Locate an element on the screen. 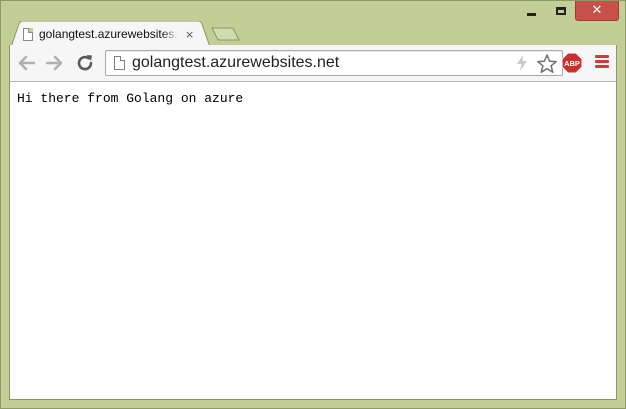 The image size is (626, 409). tab-title: golangtest.azurewebsites.net is located at coordinates (109, 34).